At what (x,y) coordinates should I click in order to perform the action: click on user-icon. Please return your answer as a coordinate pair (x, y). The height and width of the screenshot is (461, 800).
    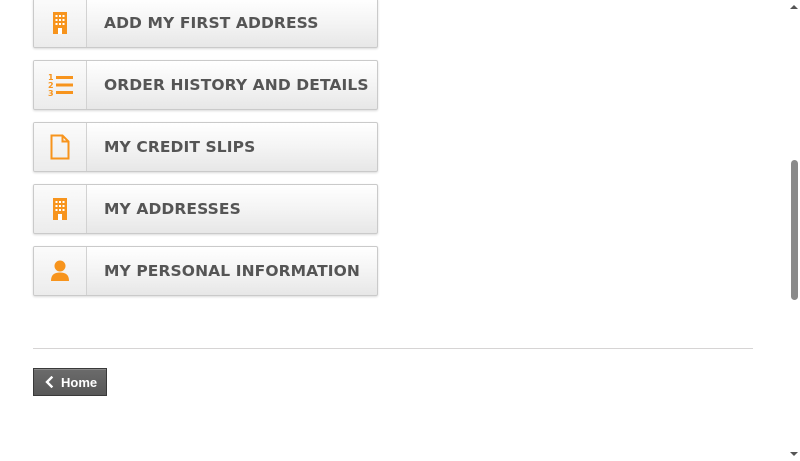
    Looking at the image, I should click on (60, 271).